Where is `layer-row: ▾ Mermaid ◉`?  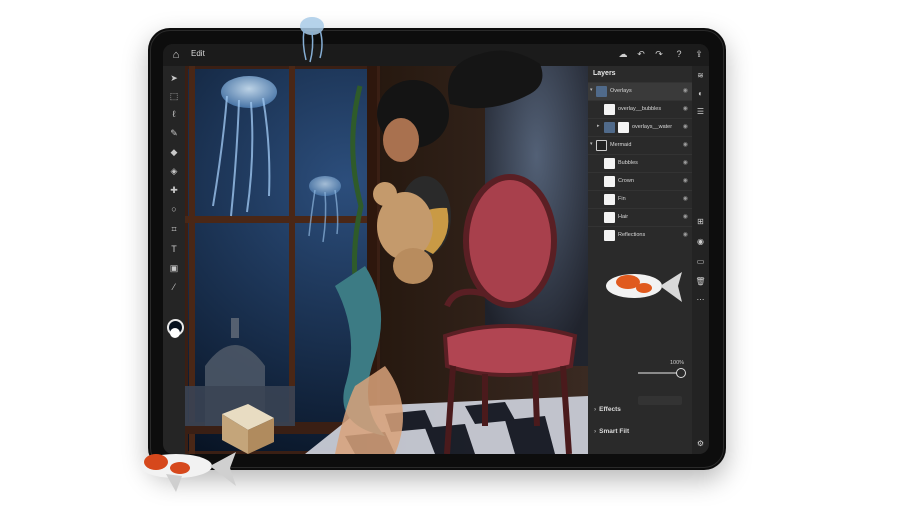
layer-row: ▾ Mermaid ◉ is located at coordinates (640, 145).